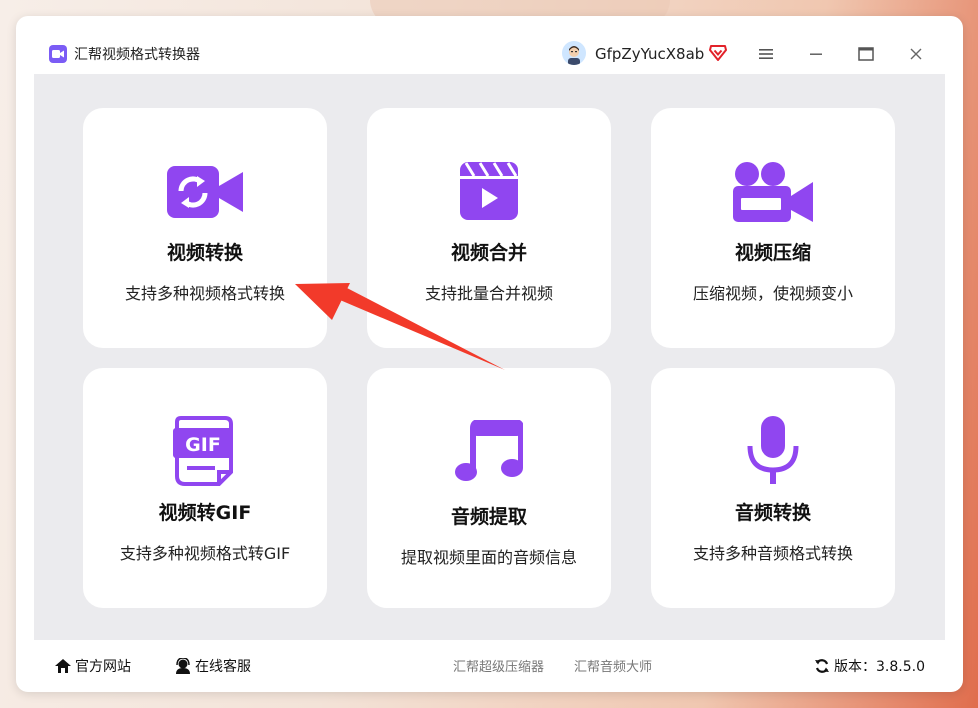 Image resolution: width=978 pixels, height=708 pixels. What do you see at coordinates (772, 253) in the screenshot?
I see `card-title: 视频压缩` at bounding box center [772, 253].